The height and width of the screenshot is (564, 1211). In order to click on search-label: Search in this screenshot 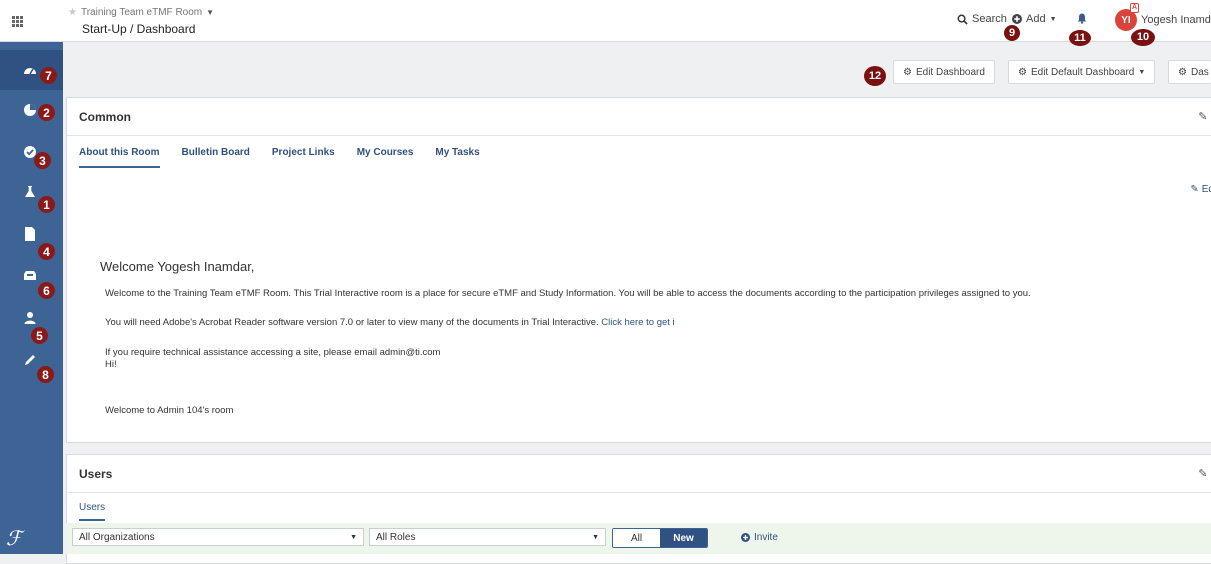, I will do `click(989, 19)`.